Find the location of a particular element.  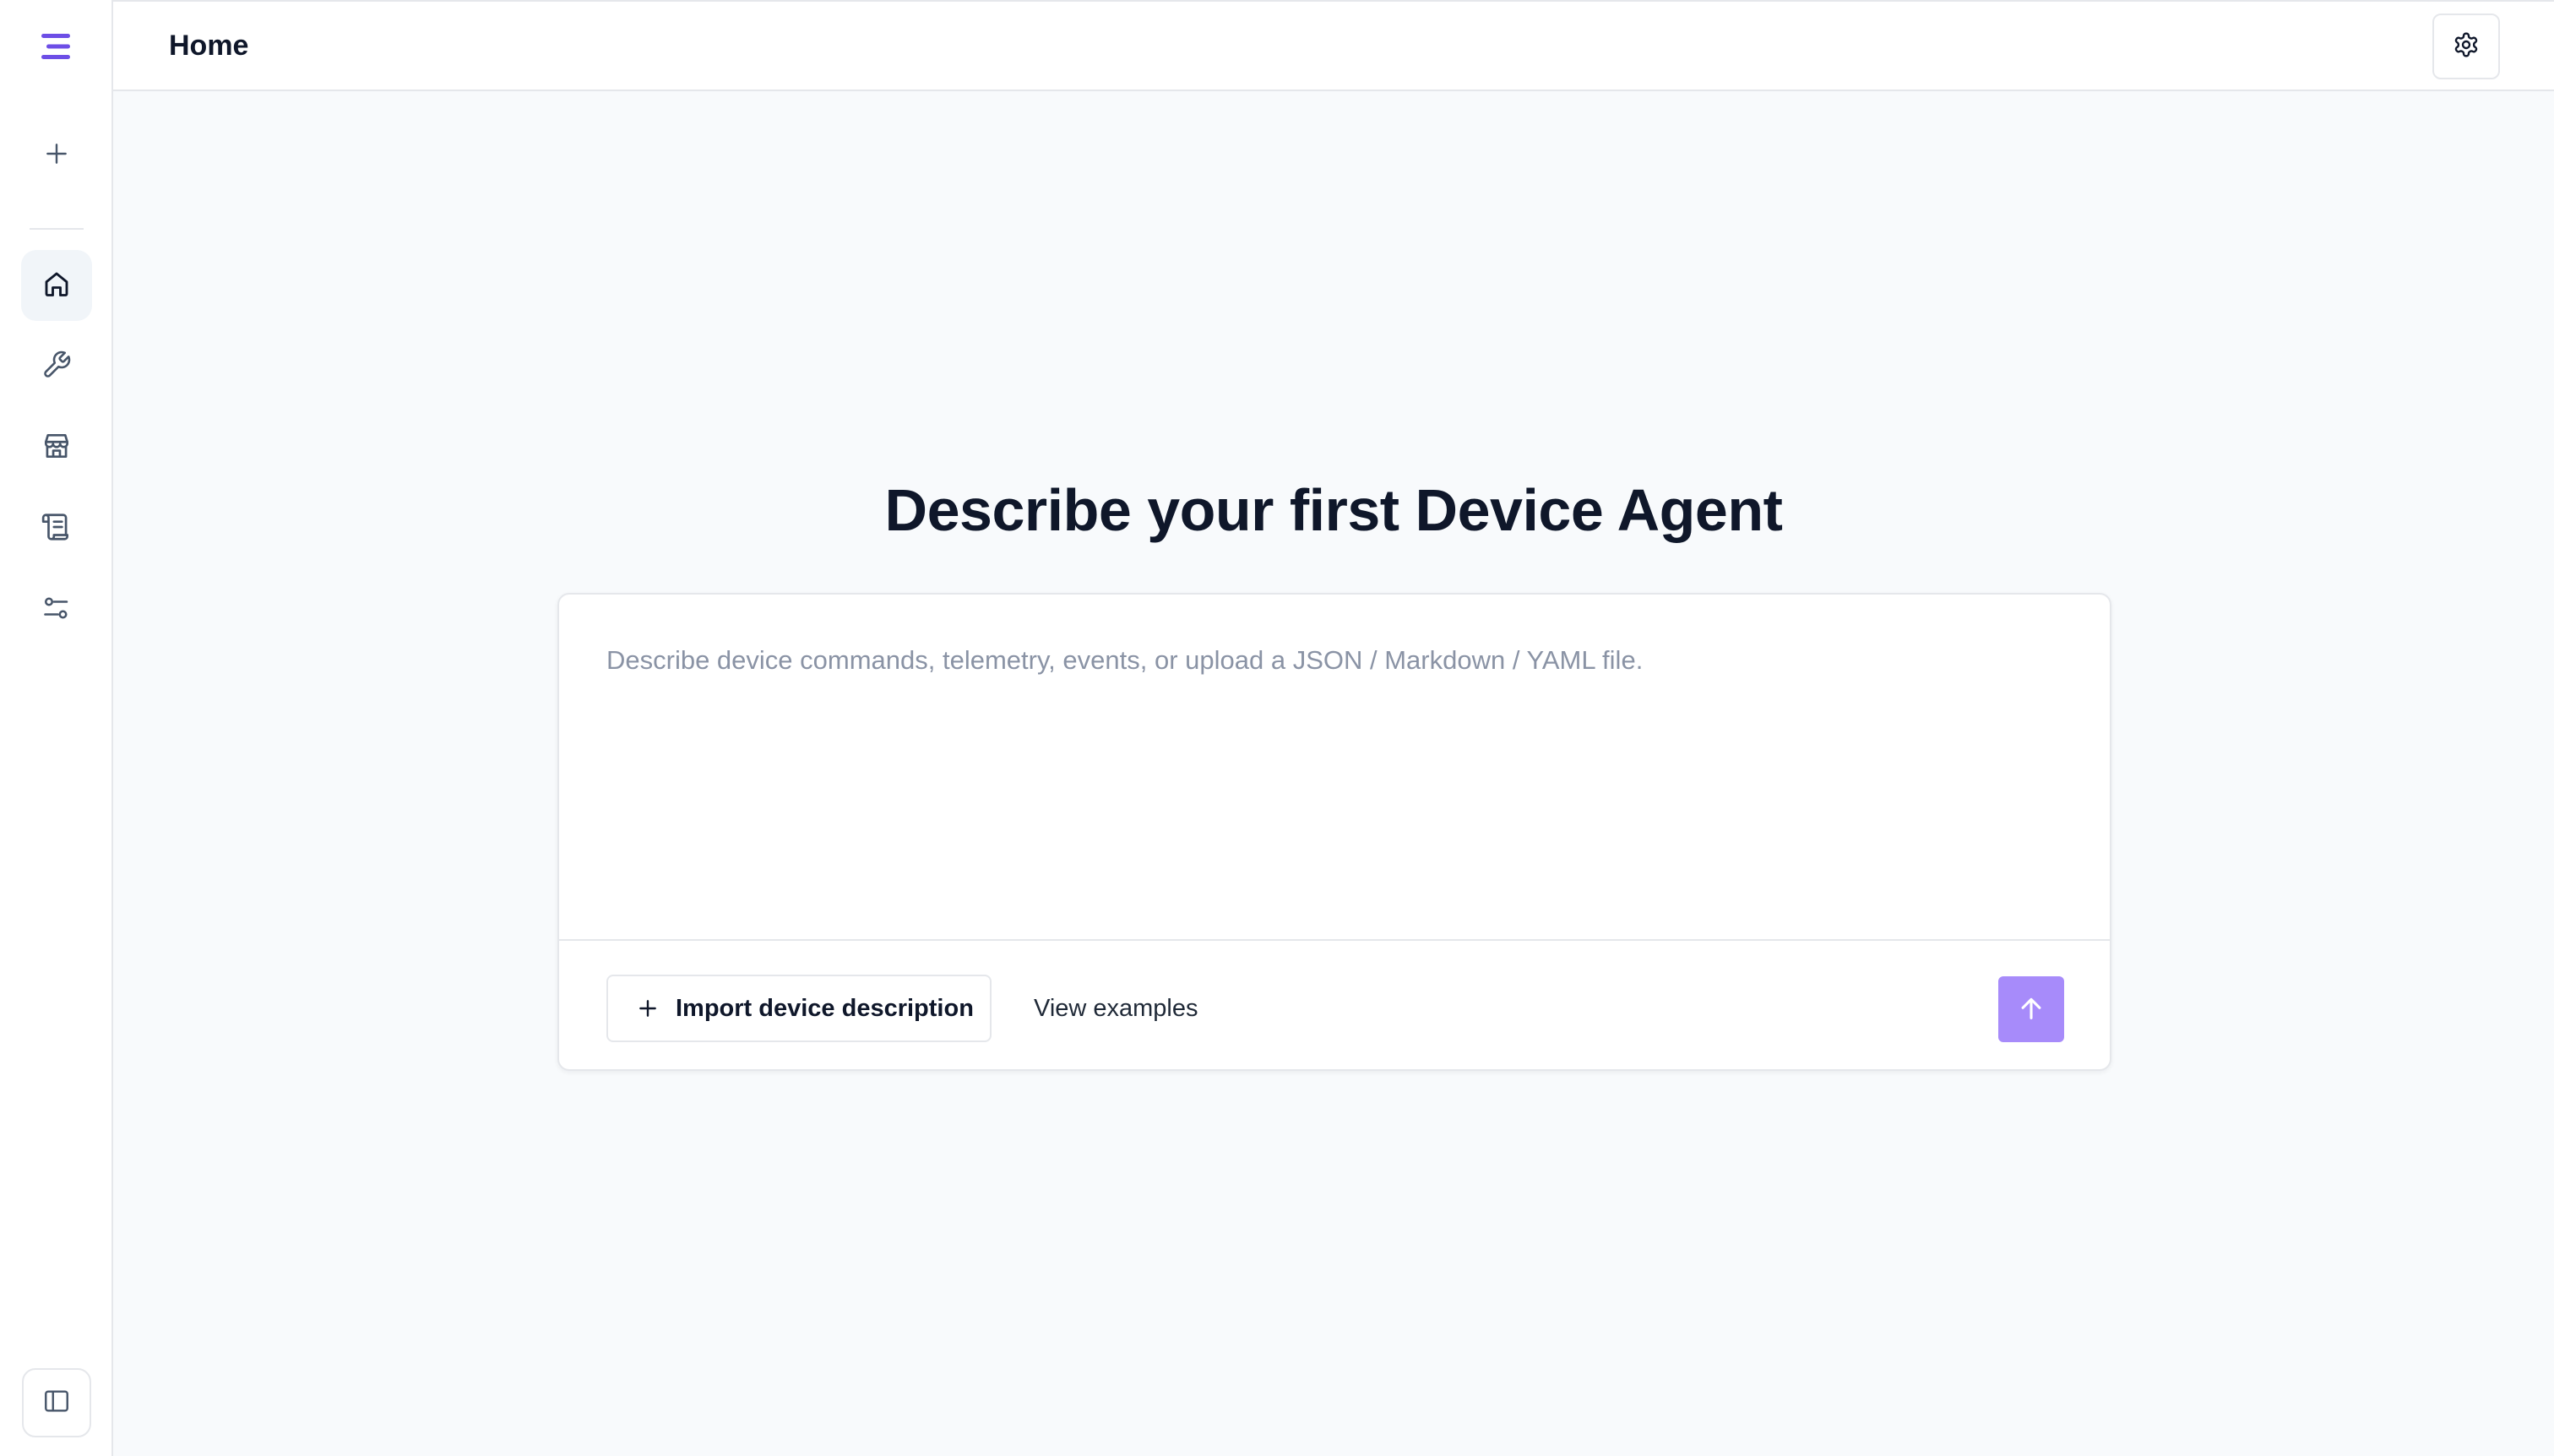

sidebar-collapse-button is located at coordinates (56, 1402).